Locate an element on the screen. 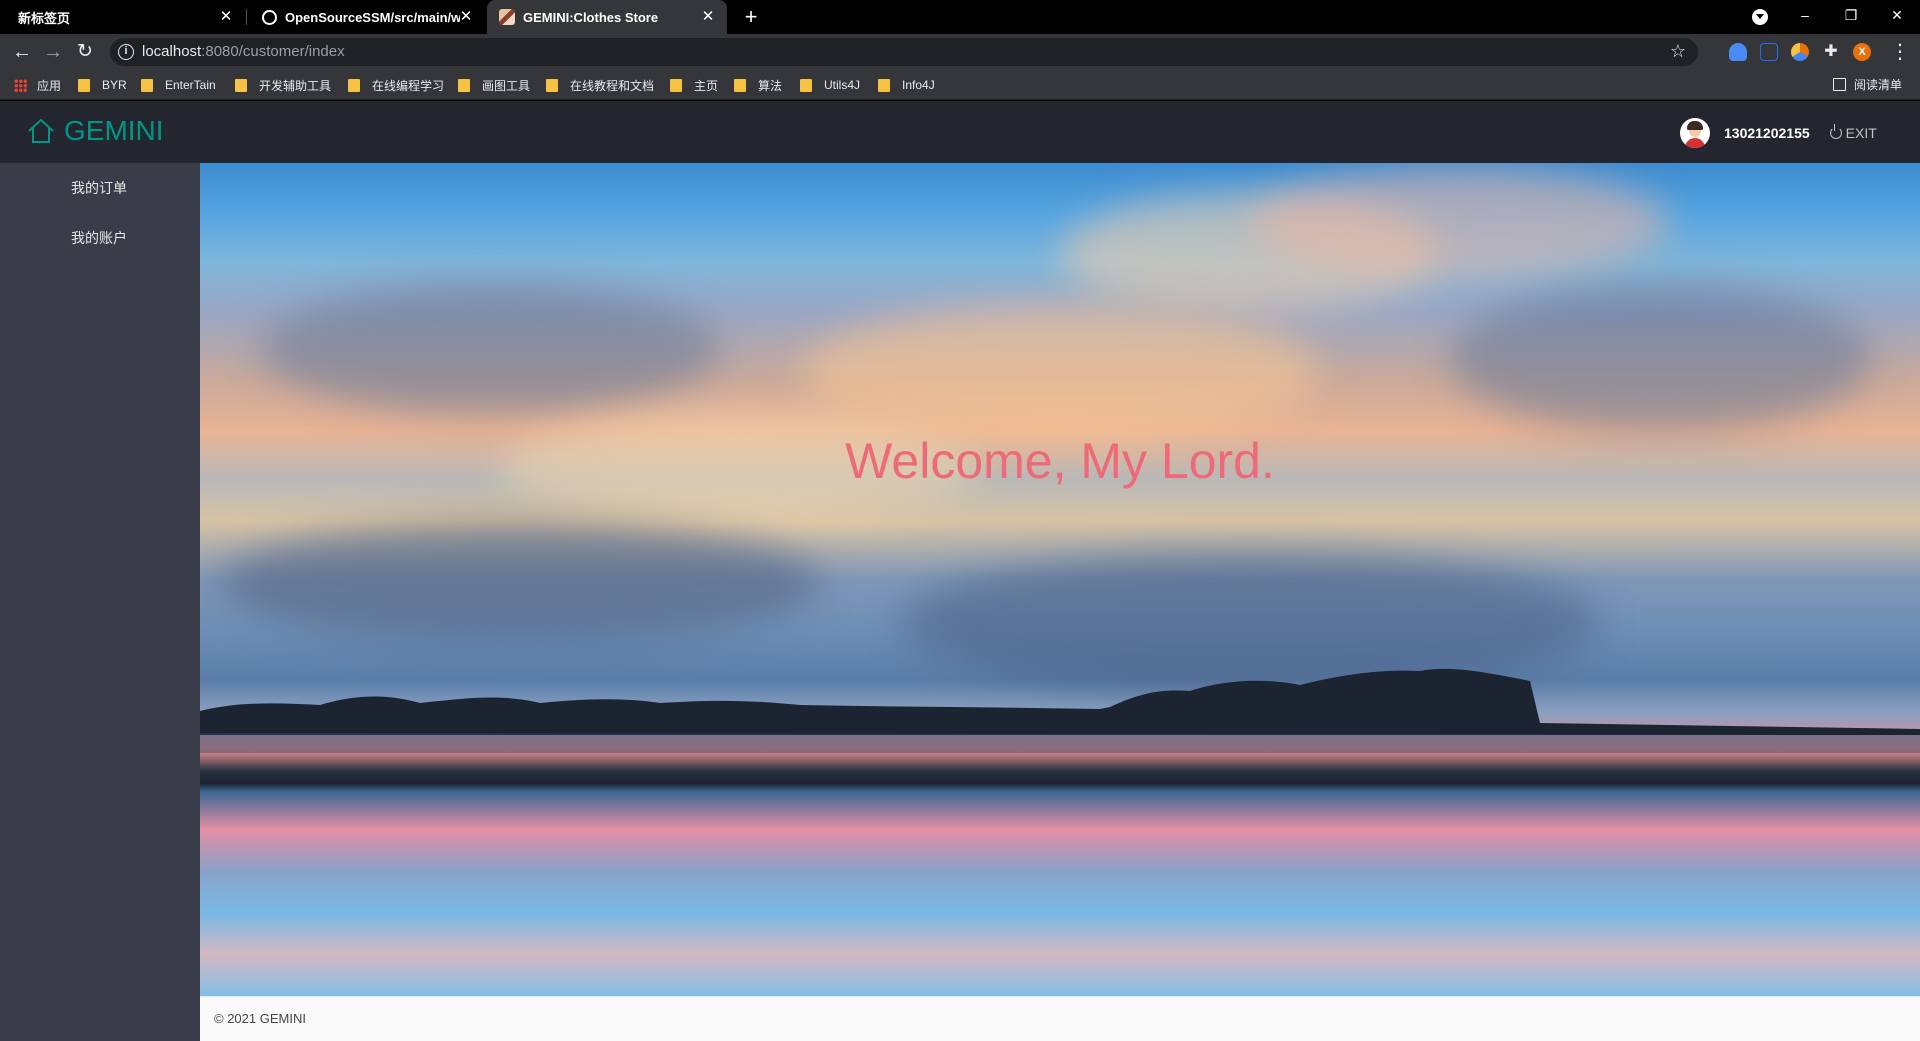  bookmark-folder: 主页 is located at coordinates (694, 85).